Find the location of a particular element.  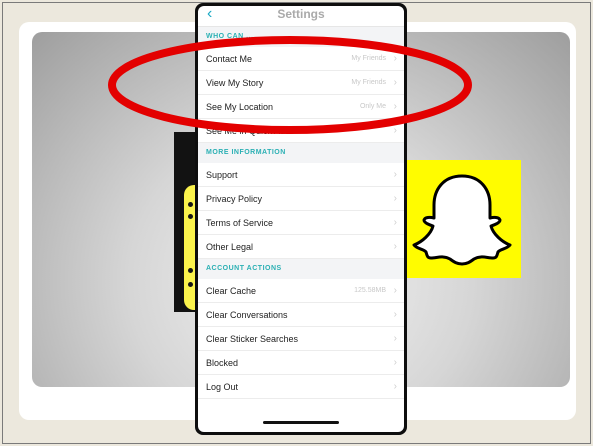

row-label: Terms of Service is located at coordinates (240, 223).